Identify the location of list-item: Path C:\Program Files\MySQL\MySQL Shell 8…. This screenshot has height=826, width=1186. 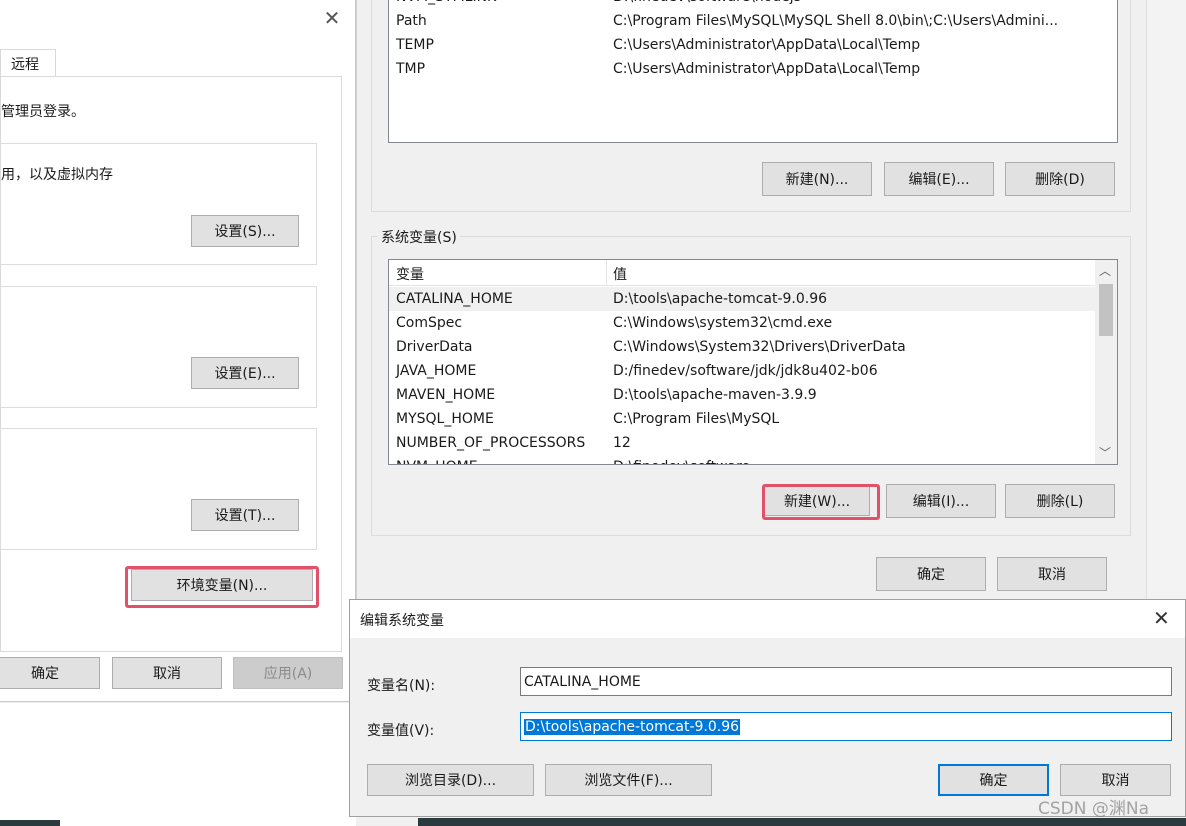
(753, 21).